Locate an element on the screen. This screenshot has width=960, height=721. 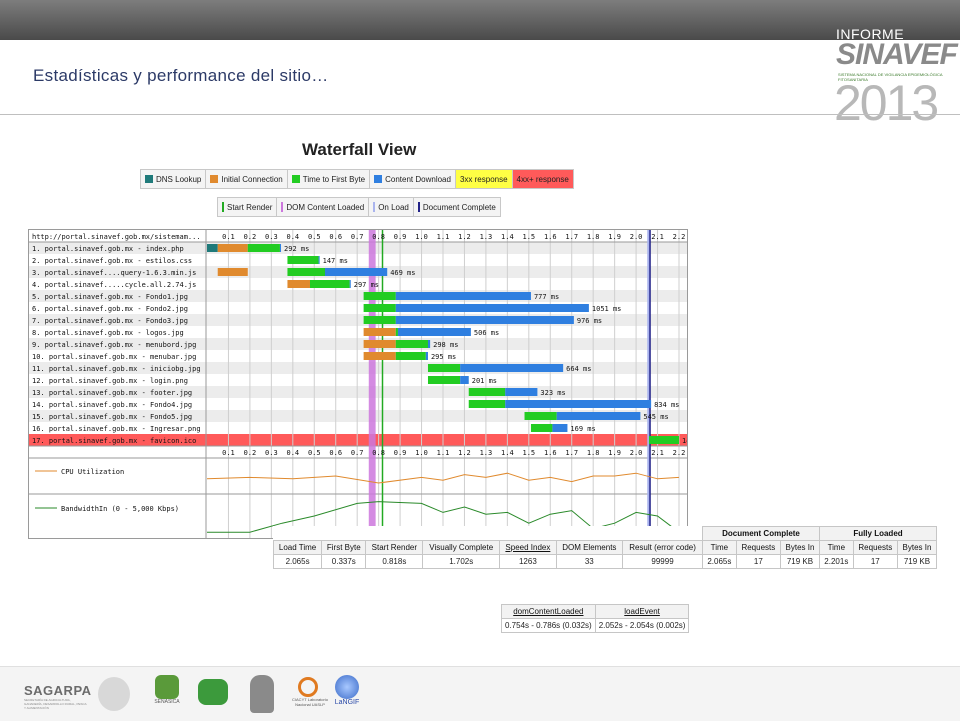
axis-tick-label: 1.5 is located at coordinates (528, 453).